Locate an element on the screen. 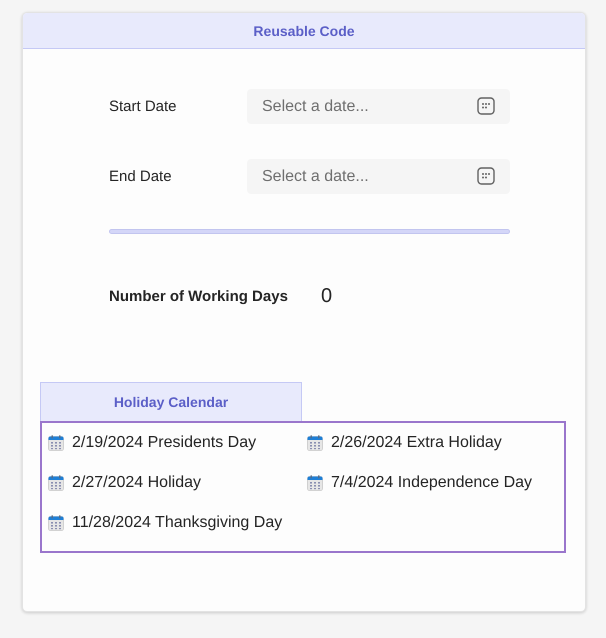 The width and height of the screenshot is (606, 638). field-label: End Date is located at coordinates (141, 176).